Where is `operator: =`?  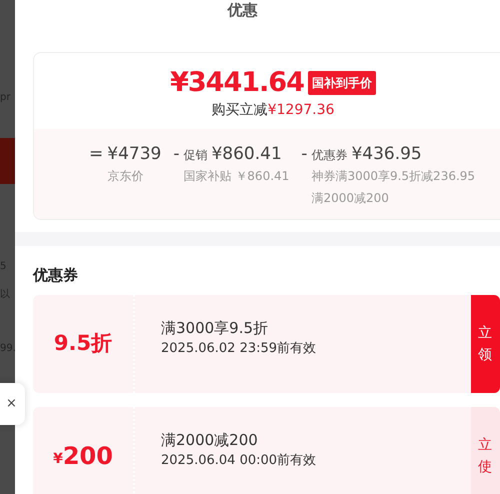 operator: = is located at coordinates (96, 154).